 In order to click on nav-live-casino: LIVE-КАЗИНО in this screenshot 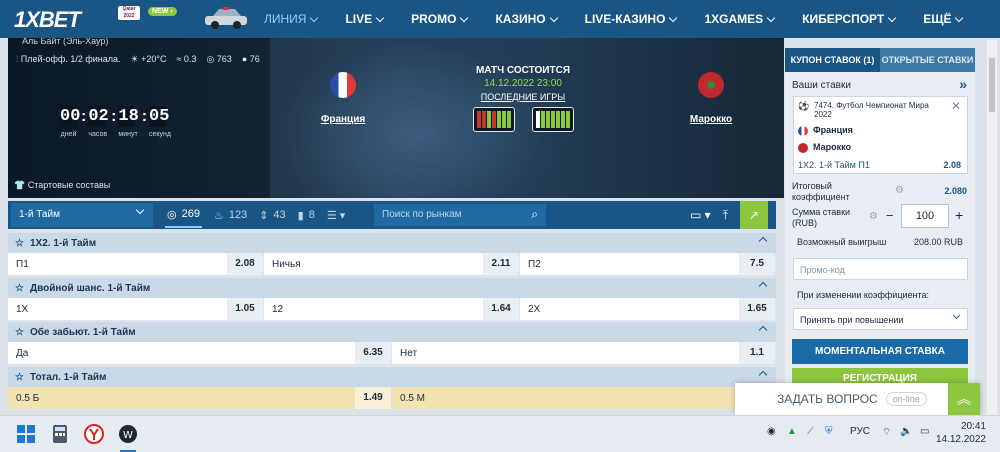, I will do `click(631, 19)`.